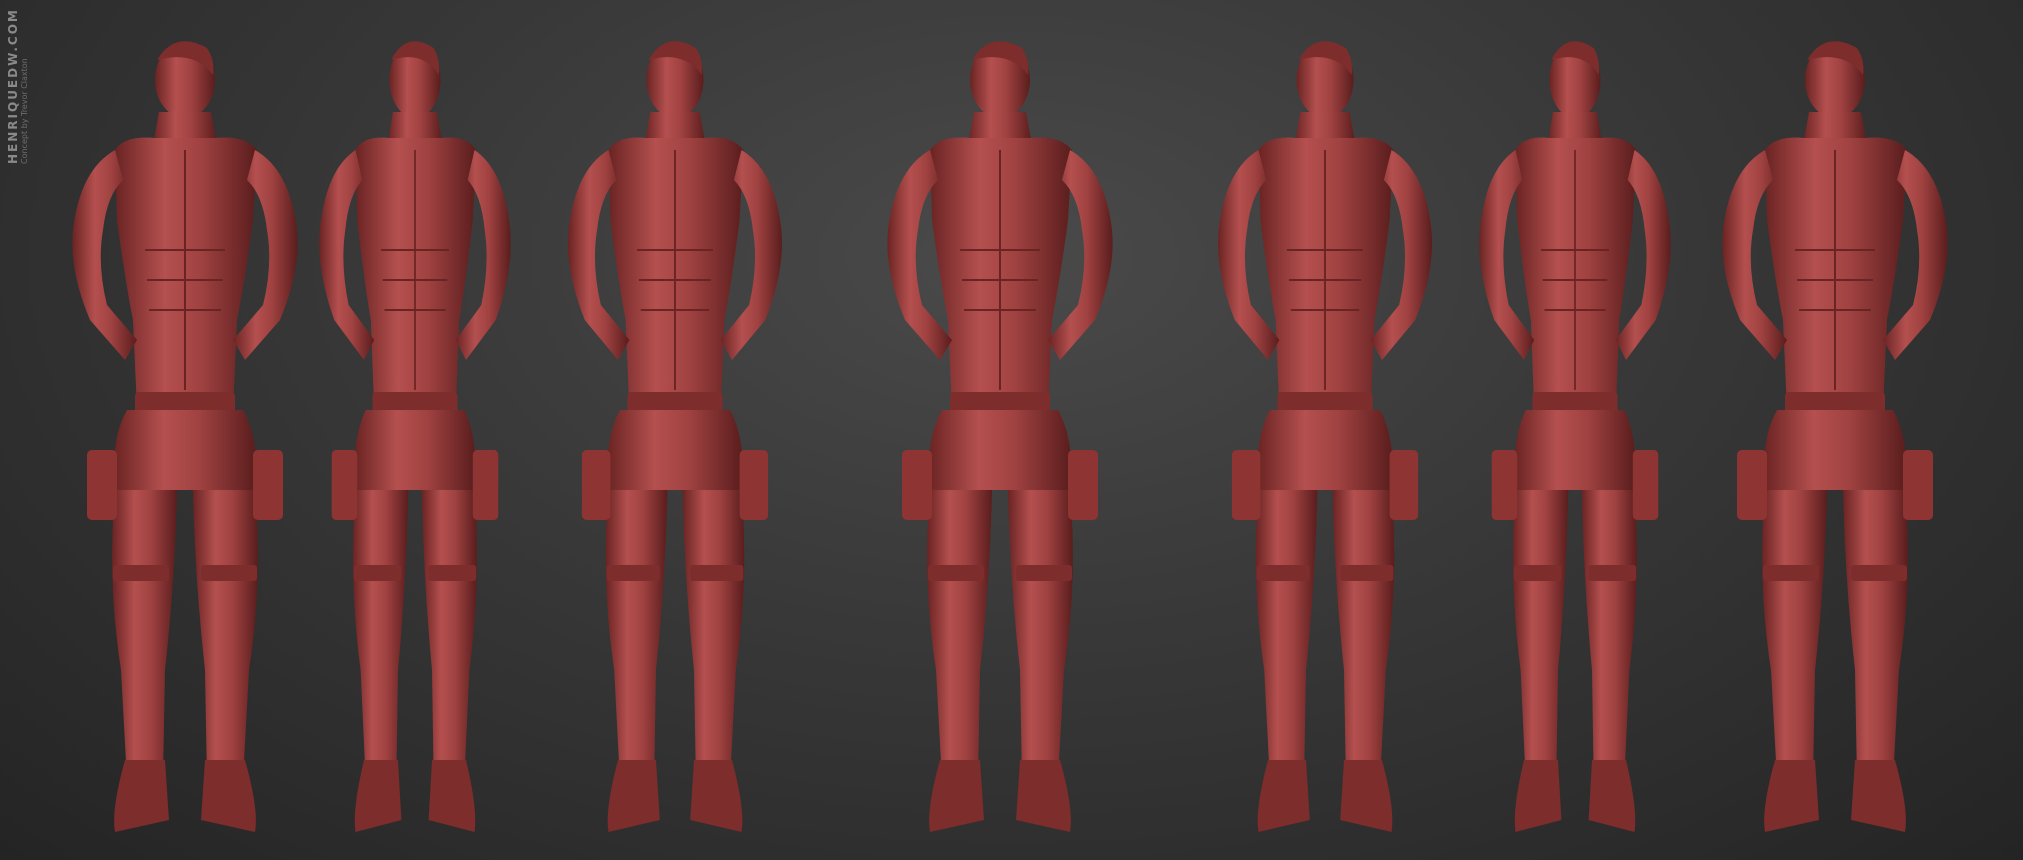 This screenshot has width=2023, height=860. I want to click on figure-three-quarter-right-view, so click(1325, 436).